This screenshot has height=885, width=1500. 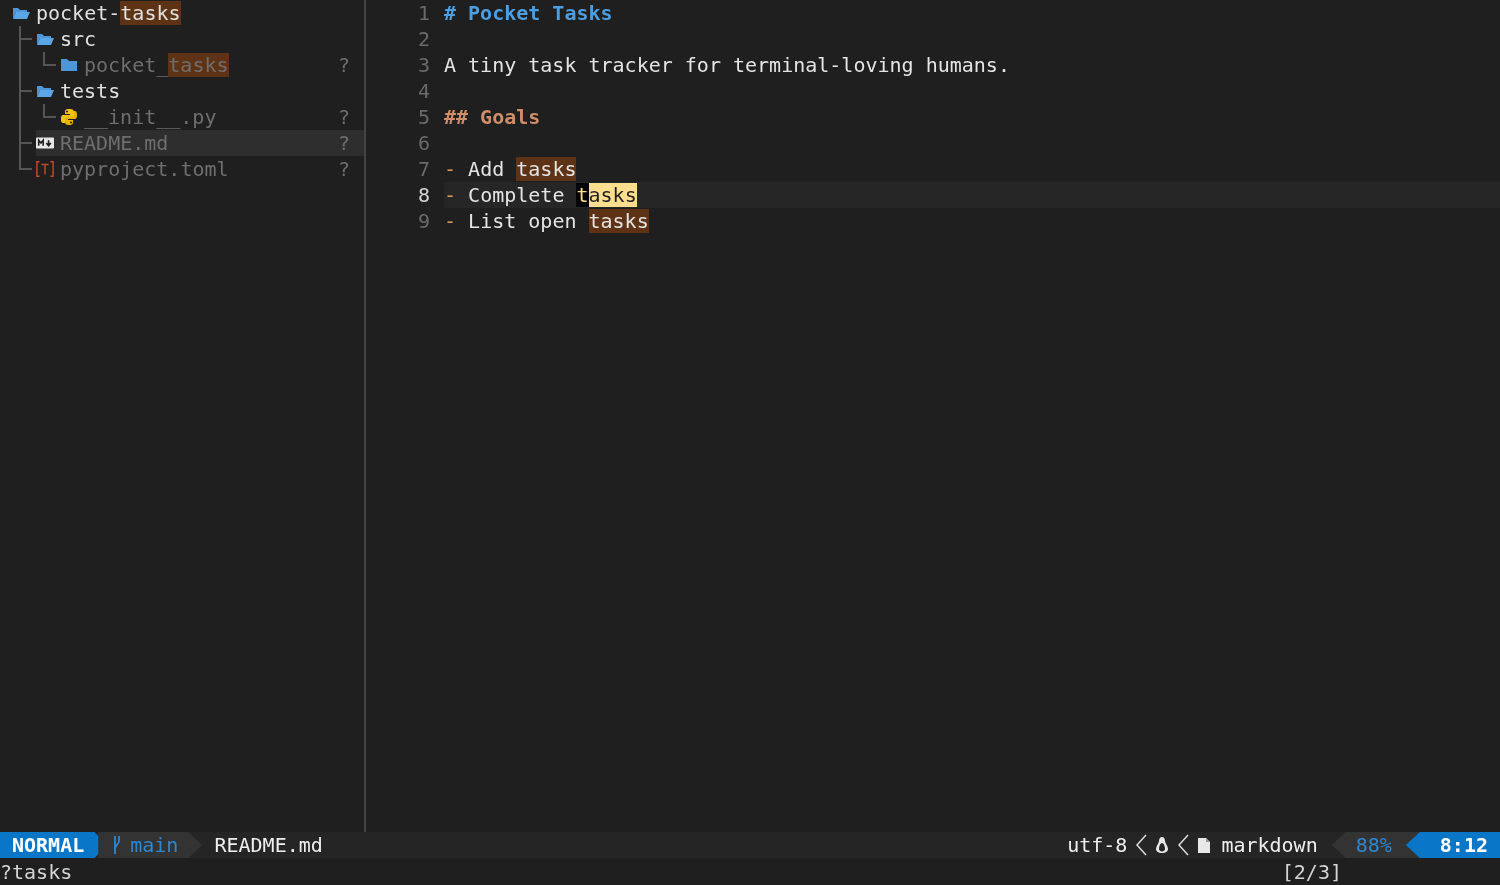 I want to click on cursor-position: 8:12, so click(x=1452, y=845).